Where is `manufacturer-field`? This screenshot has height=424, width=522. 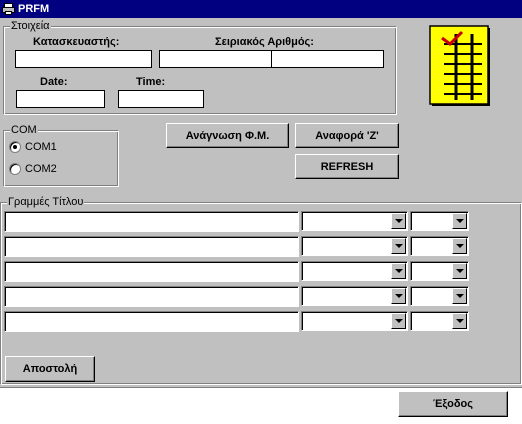
manufacturer-field is located at coordinates (83, 59).